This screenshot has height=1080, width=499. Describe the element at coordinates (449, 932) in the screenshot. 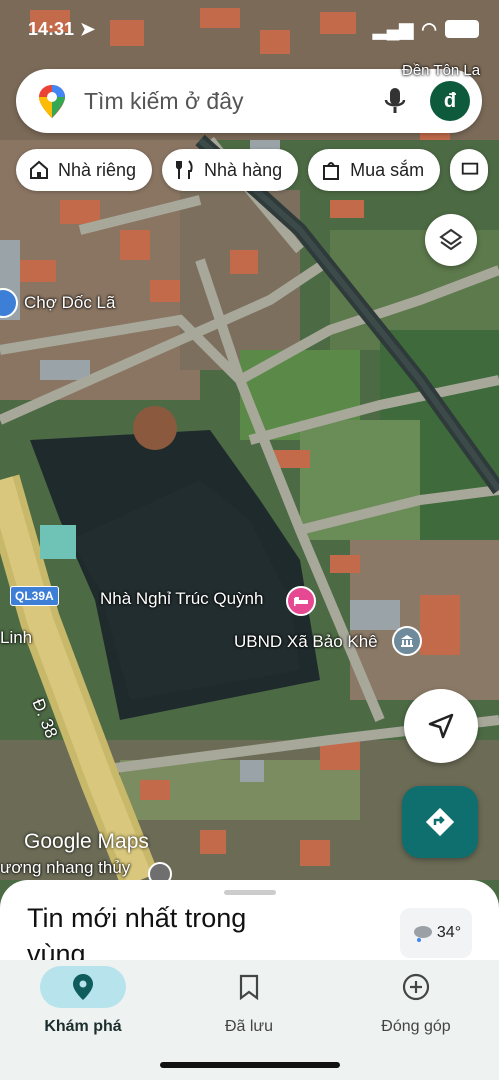

I see `temperature: 34°` at that location.